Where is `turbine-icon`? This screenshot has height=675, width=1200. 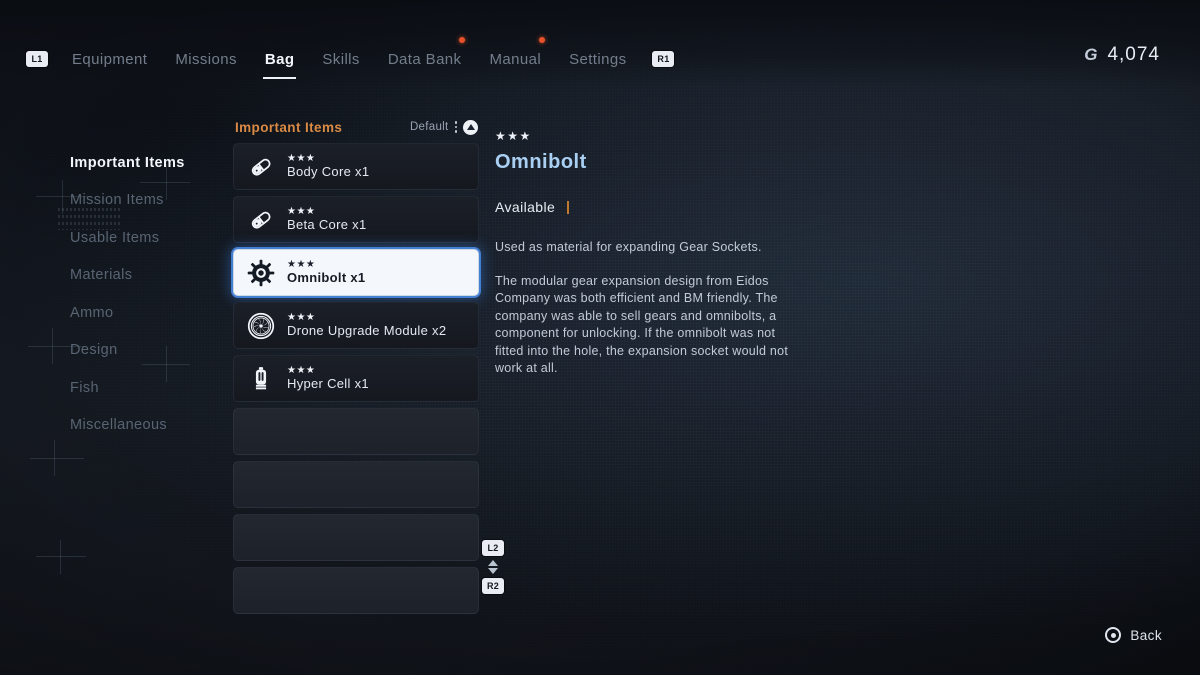 turbine-icon is located at coordinates (261, 326).